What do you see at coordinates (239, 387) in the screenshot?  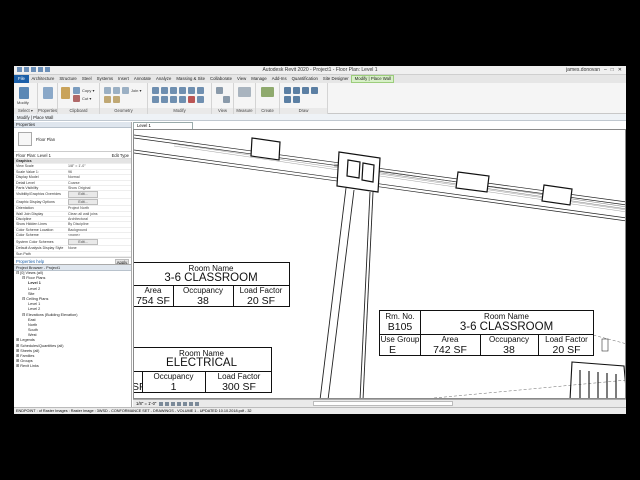 I see `load-factor-value: 300 SF` at bounding box center [239, 387].